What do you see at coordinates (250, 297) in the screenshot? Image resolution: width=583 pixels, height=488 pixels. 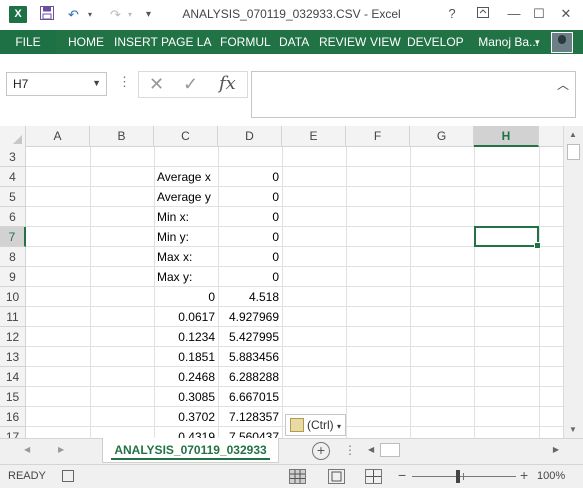 I see `cell-d: 4.518` at bounding box center [250, 297].